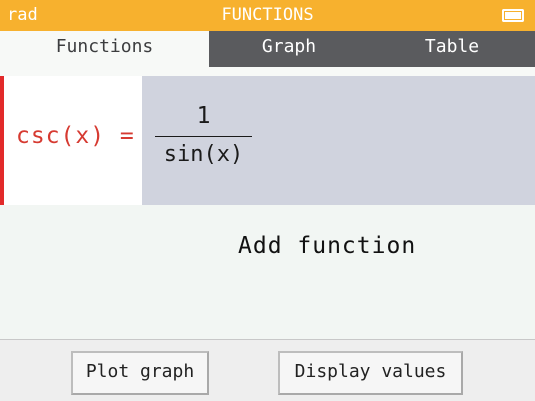  What do you see at coordinates (203, 154) in the screenshot?
I see `fraction-denominator: sin(x)` at bounding box center [203, 154].